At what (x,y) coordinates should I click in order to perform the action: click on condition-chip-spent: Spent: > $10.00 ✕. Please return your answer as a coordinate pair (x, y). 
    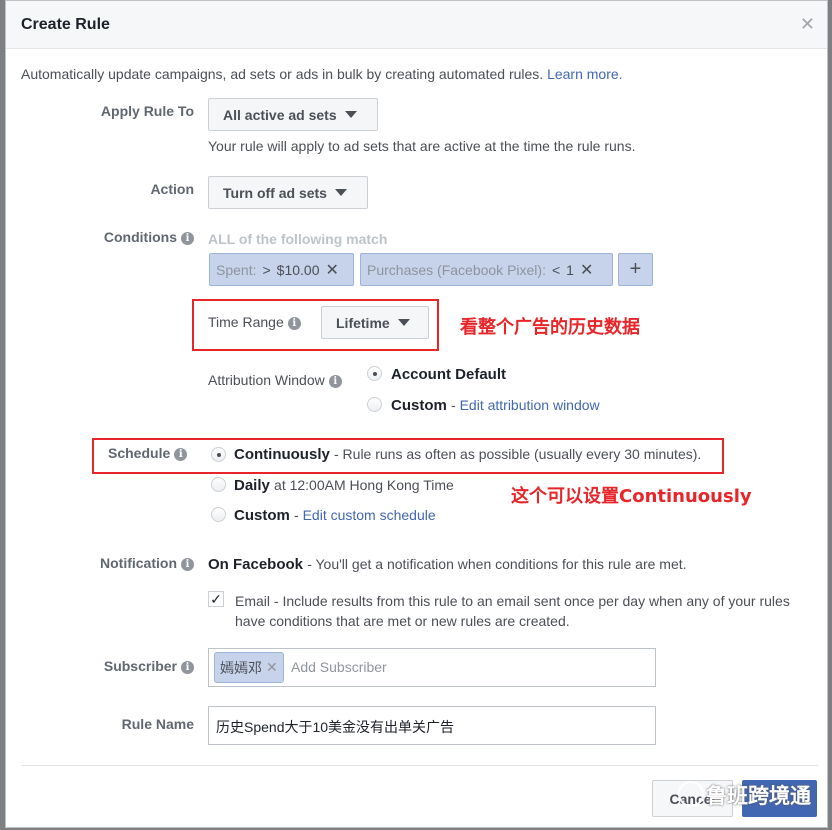
    Looking at the image, I should click on (281, 269).